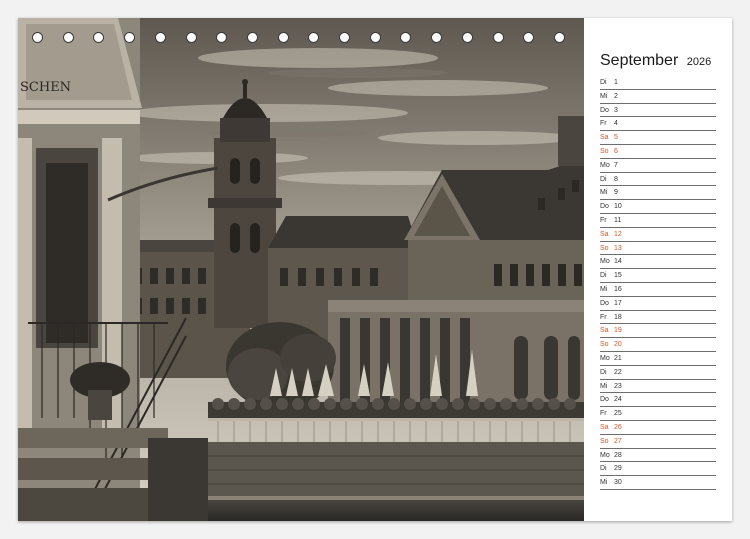 The image size is (750, 539). What do you see at coordinates (616, 138) in the screenshot?
I see `day-number: 5` at bounding box center [616, 138].